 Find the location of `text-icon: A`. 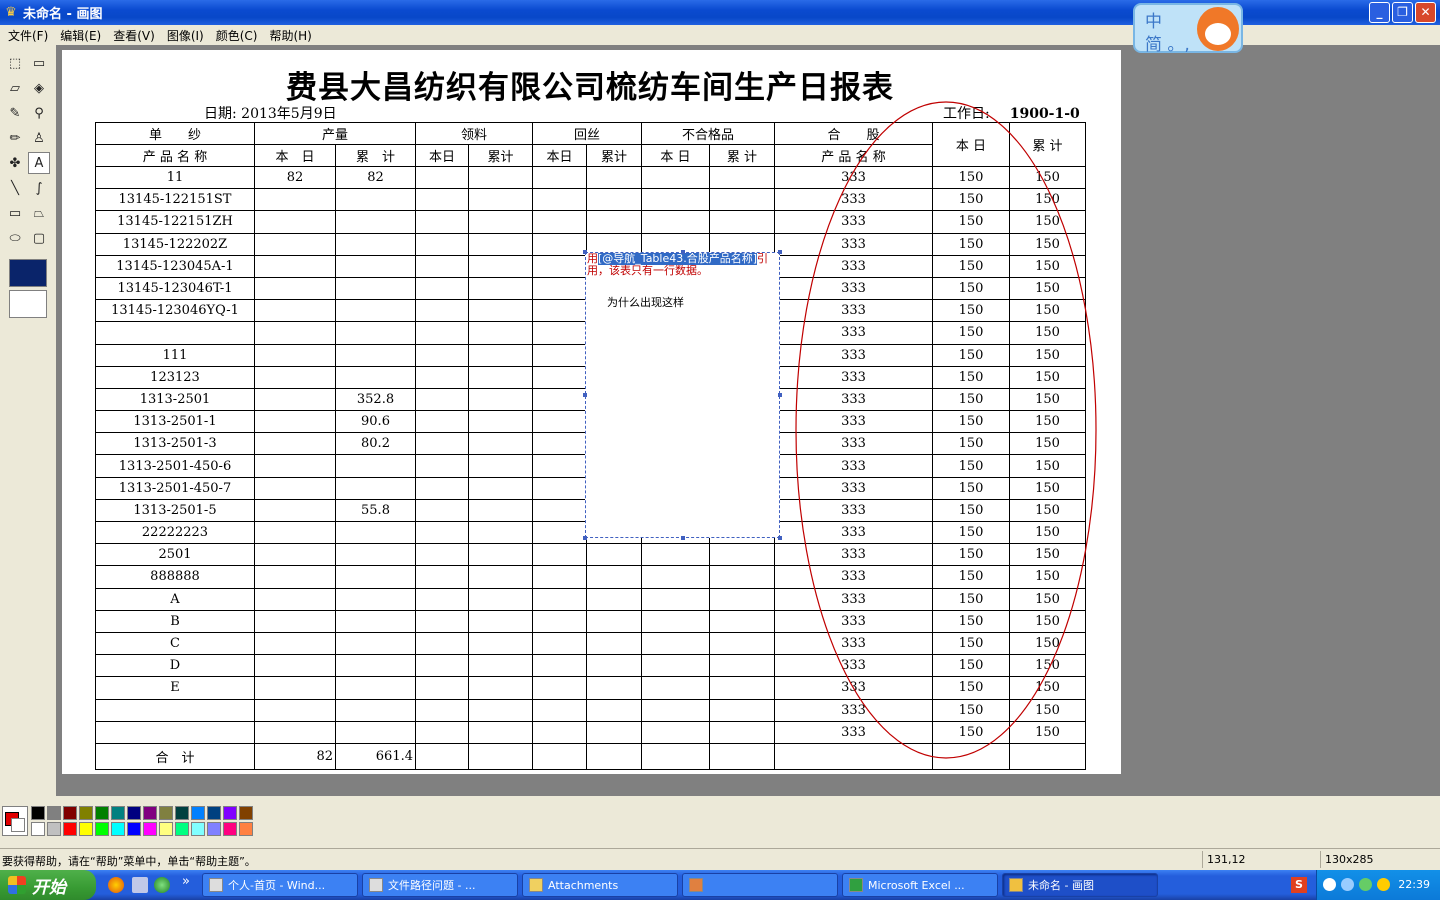

text-icon: A is located at coordinates (39, 163).